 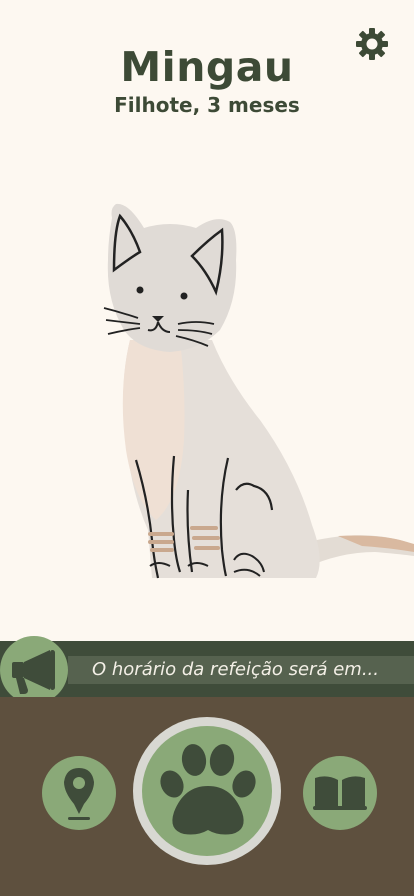 I want to click on gear-icon, so click(x=372, y=44).